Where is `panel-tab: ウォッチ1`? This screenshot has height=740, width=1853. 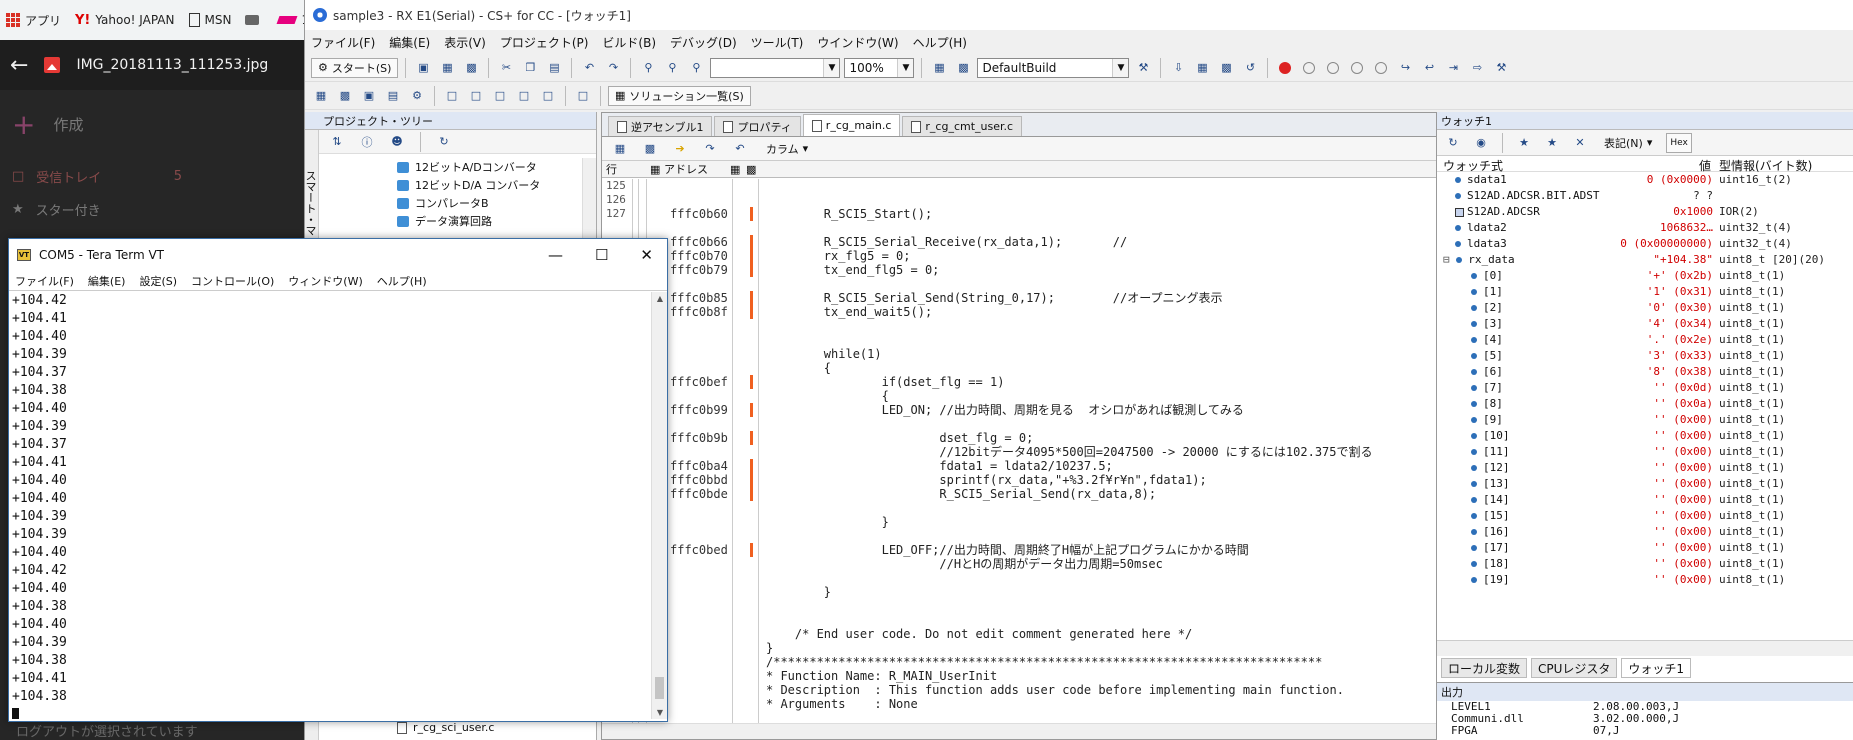 panel-tab: ウォッチ1 is located at coordinates (1656, 668).